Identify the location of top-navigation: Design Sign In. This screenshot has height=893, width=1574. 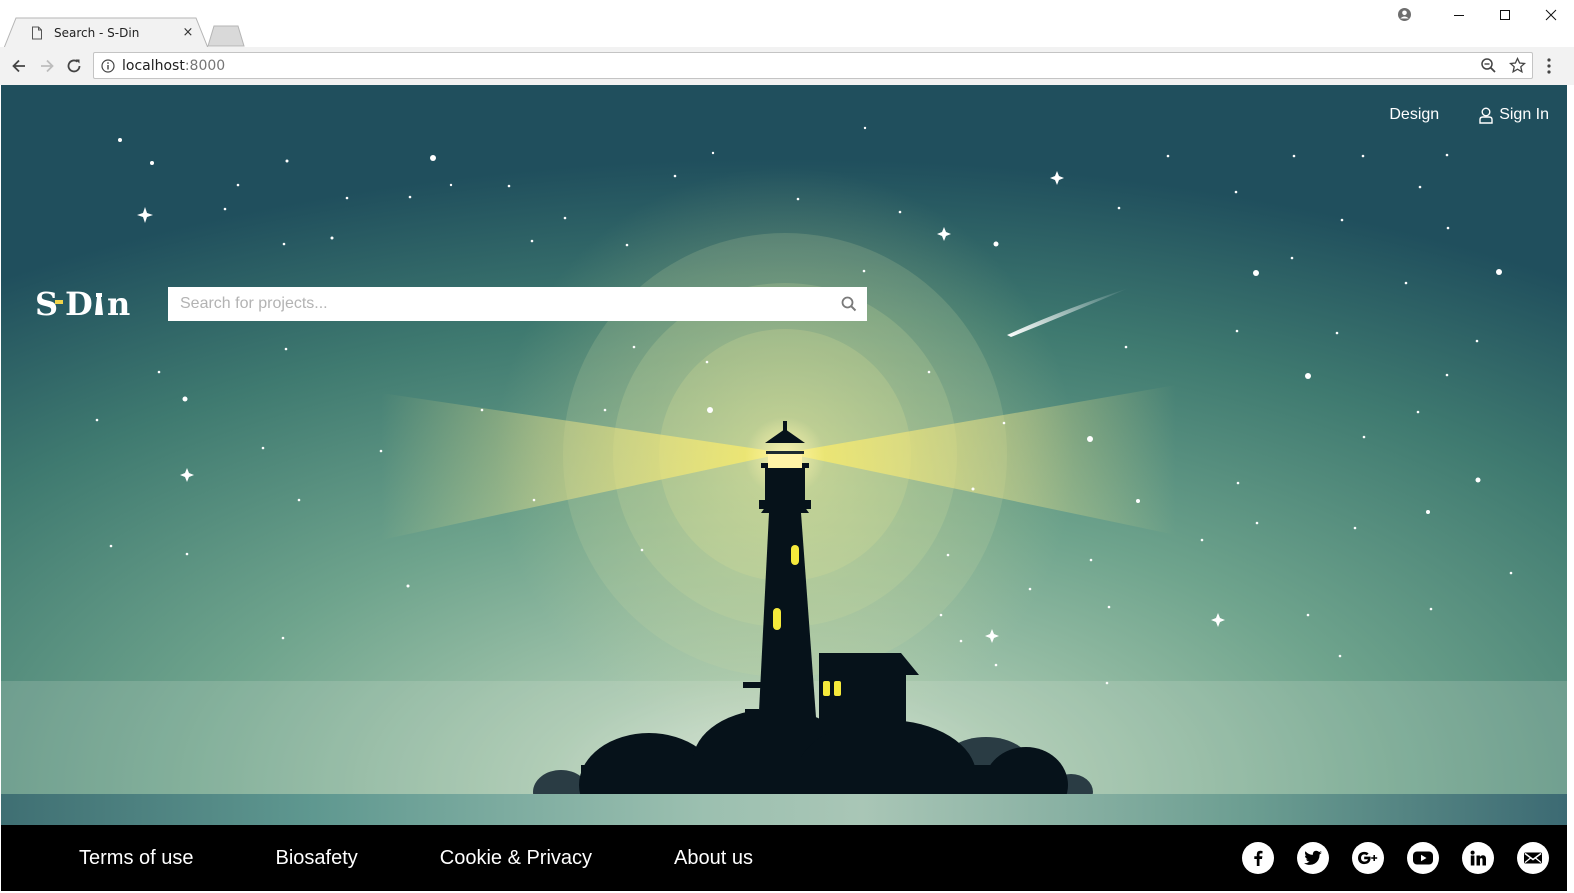
(1469, 115).